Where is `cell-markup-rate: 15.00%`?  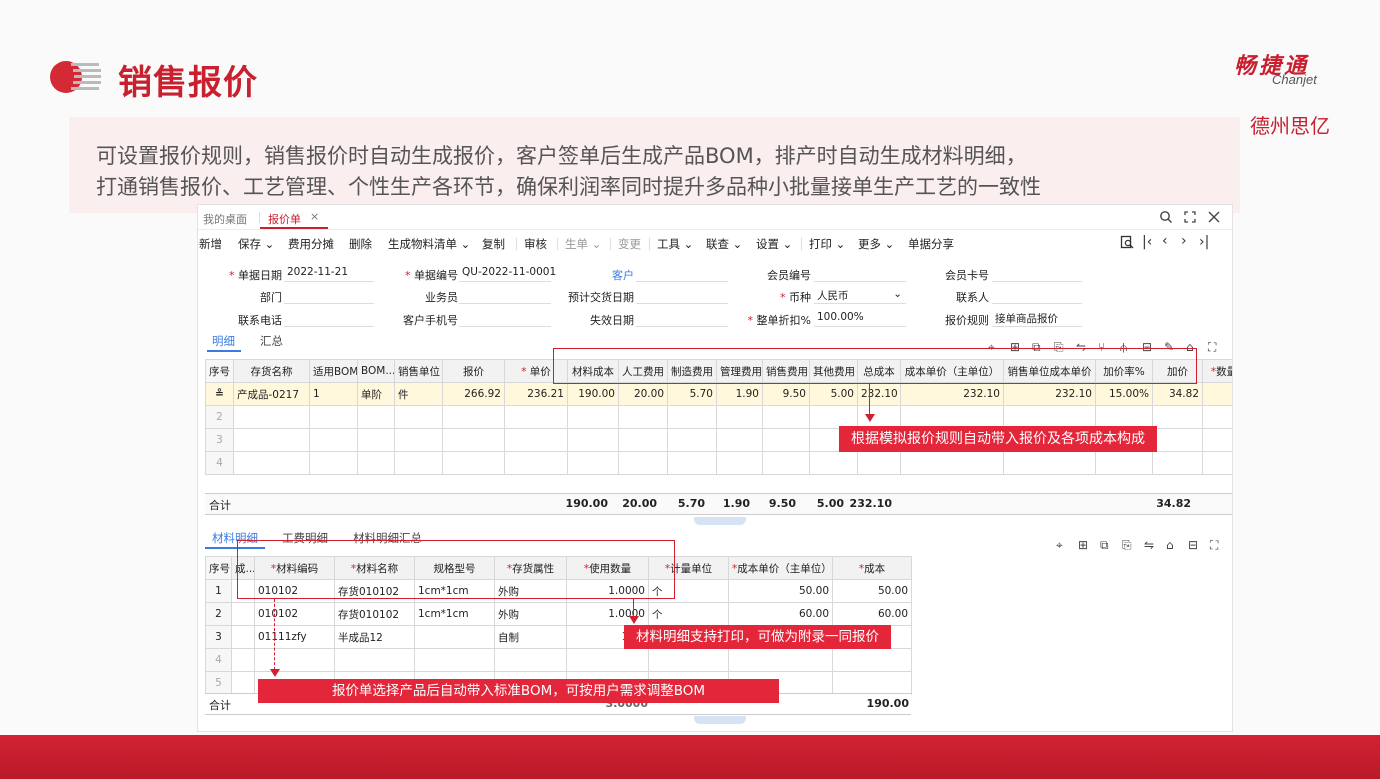 cell-markup-rate: 15.00% is located at coordinates (1124, 394).